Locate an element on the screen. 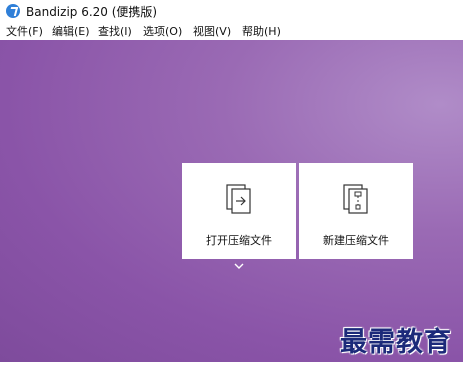 The height and width of the screenshot is (366, 463). open-archive-label: 打开压缩文件 is located at coordinates (239, 240).